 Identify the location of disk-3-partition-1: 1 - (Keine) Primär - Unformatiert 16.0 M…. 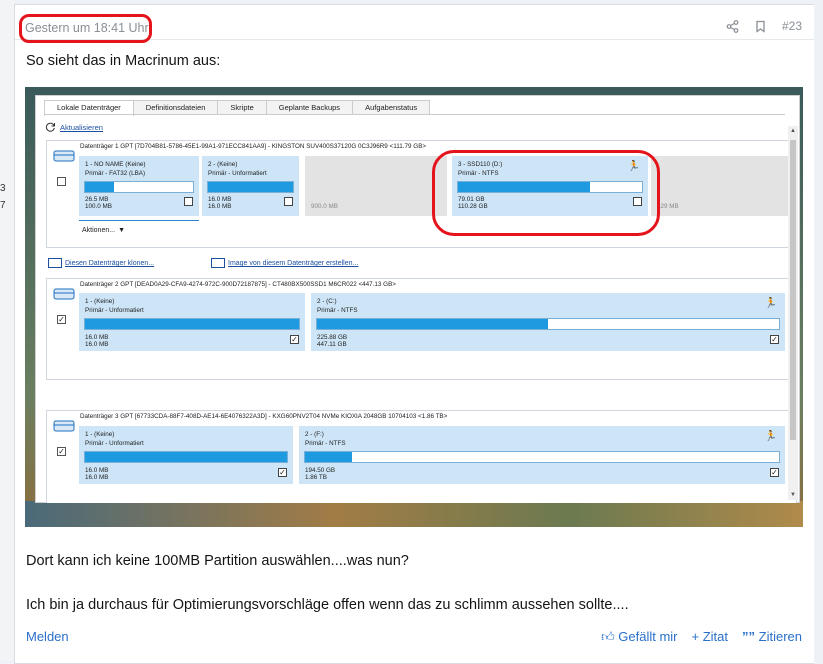
(186, 455).